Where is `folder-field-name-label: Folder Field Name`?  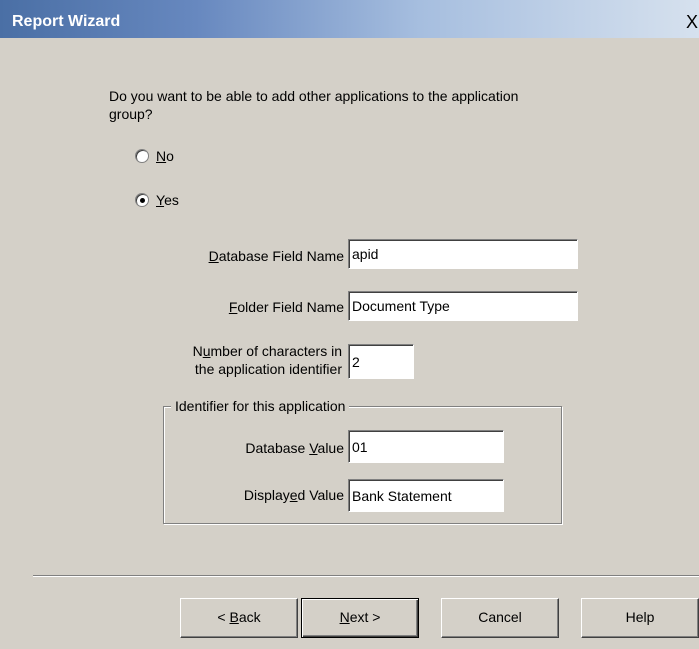
folder-field-name-label: Folder Field Name is located at coordinates (286, 307).